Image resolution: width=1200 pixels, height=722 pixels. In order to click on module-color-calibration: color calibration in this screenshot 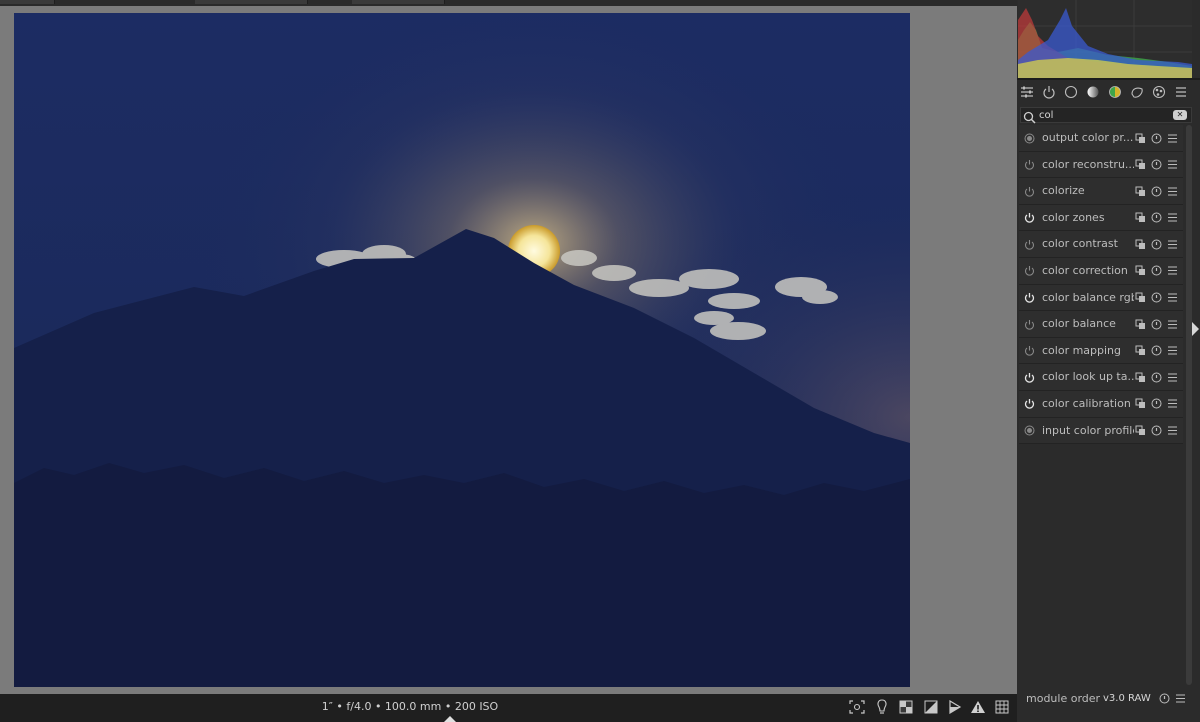, I will do `click(1101, 404)`.